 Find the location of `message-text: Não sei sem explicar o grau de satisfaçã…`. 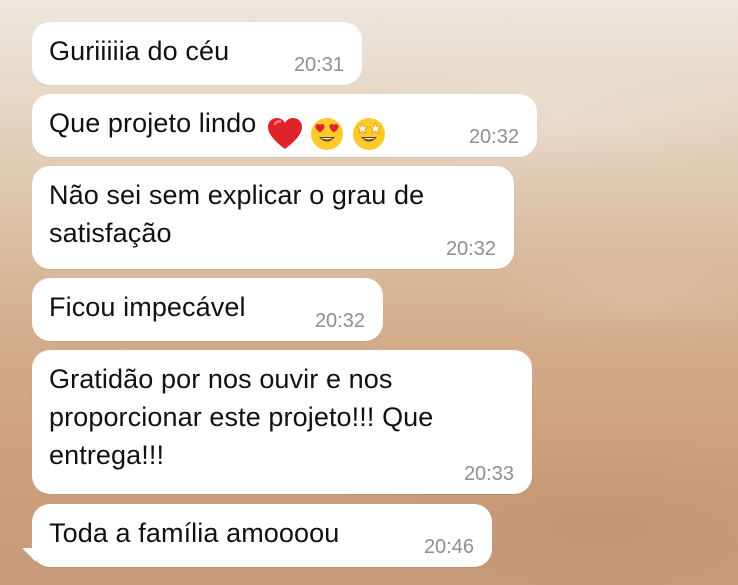

message-text: Não sei sem explicar o grau de satisfaçã… is located at coordinates (237, 214).